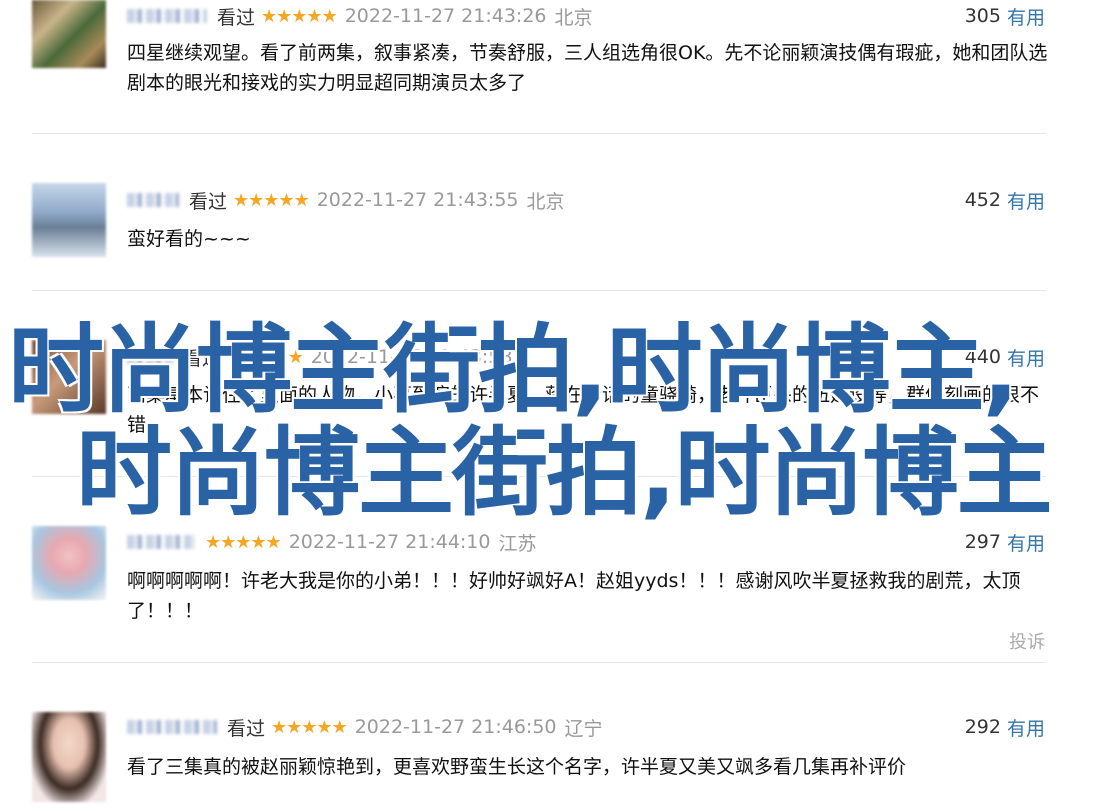  What do you see at coordinates (445, 16) in the screenshot?
I see `review-time: 2022-11-27 21:43:26` at bounding box center [445, 16].